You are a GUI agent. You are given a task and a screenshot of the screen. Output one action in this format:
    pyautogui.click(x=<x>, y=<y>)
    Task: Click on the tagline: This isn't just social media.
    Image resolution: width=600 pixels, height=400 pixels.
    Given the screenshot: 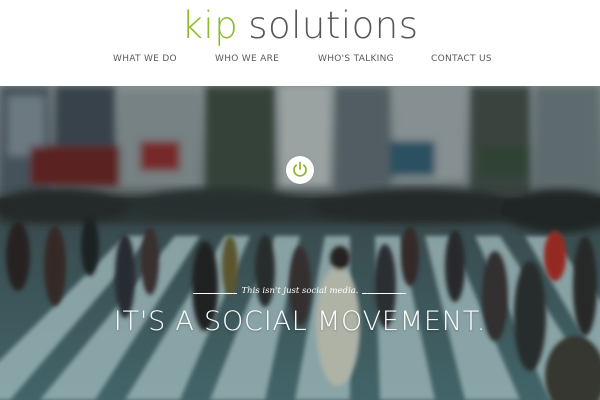 What is the action you would take?
    pyautogui.click(x=300, y=291)
    